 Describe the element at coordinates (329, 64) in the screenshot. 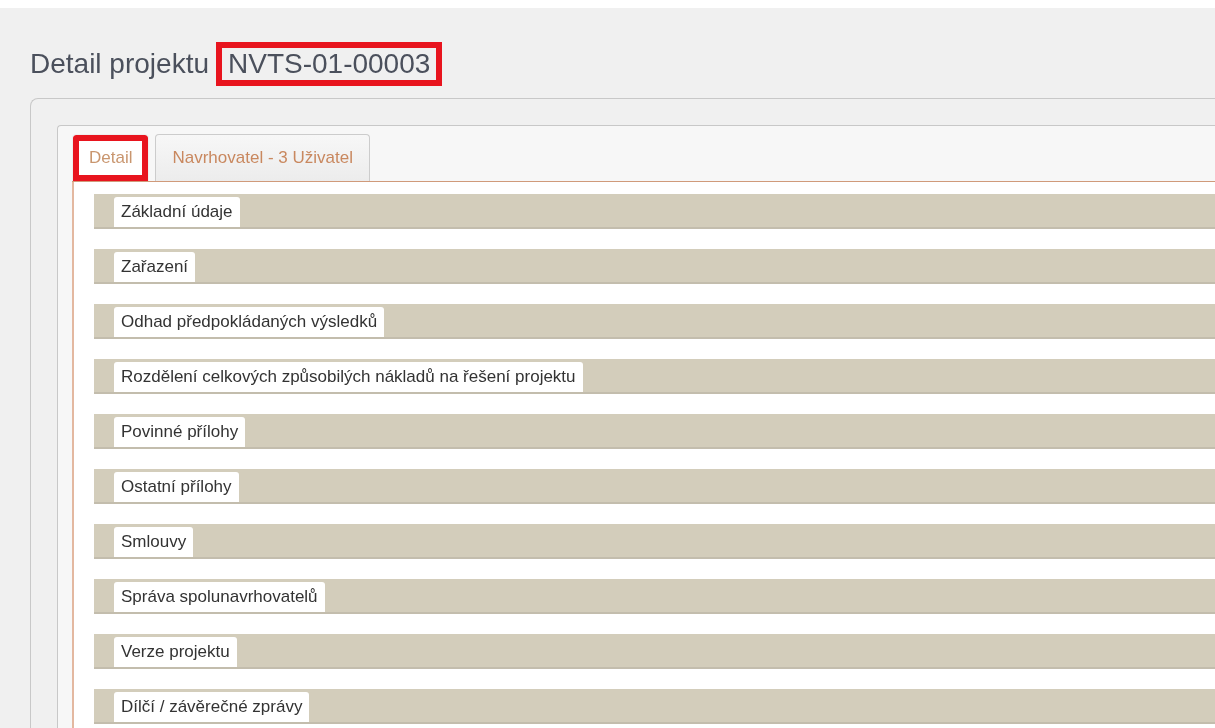

I see `project-code: NVTS-01-00003` at that location.